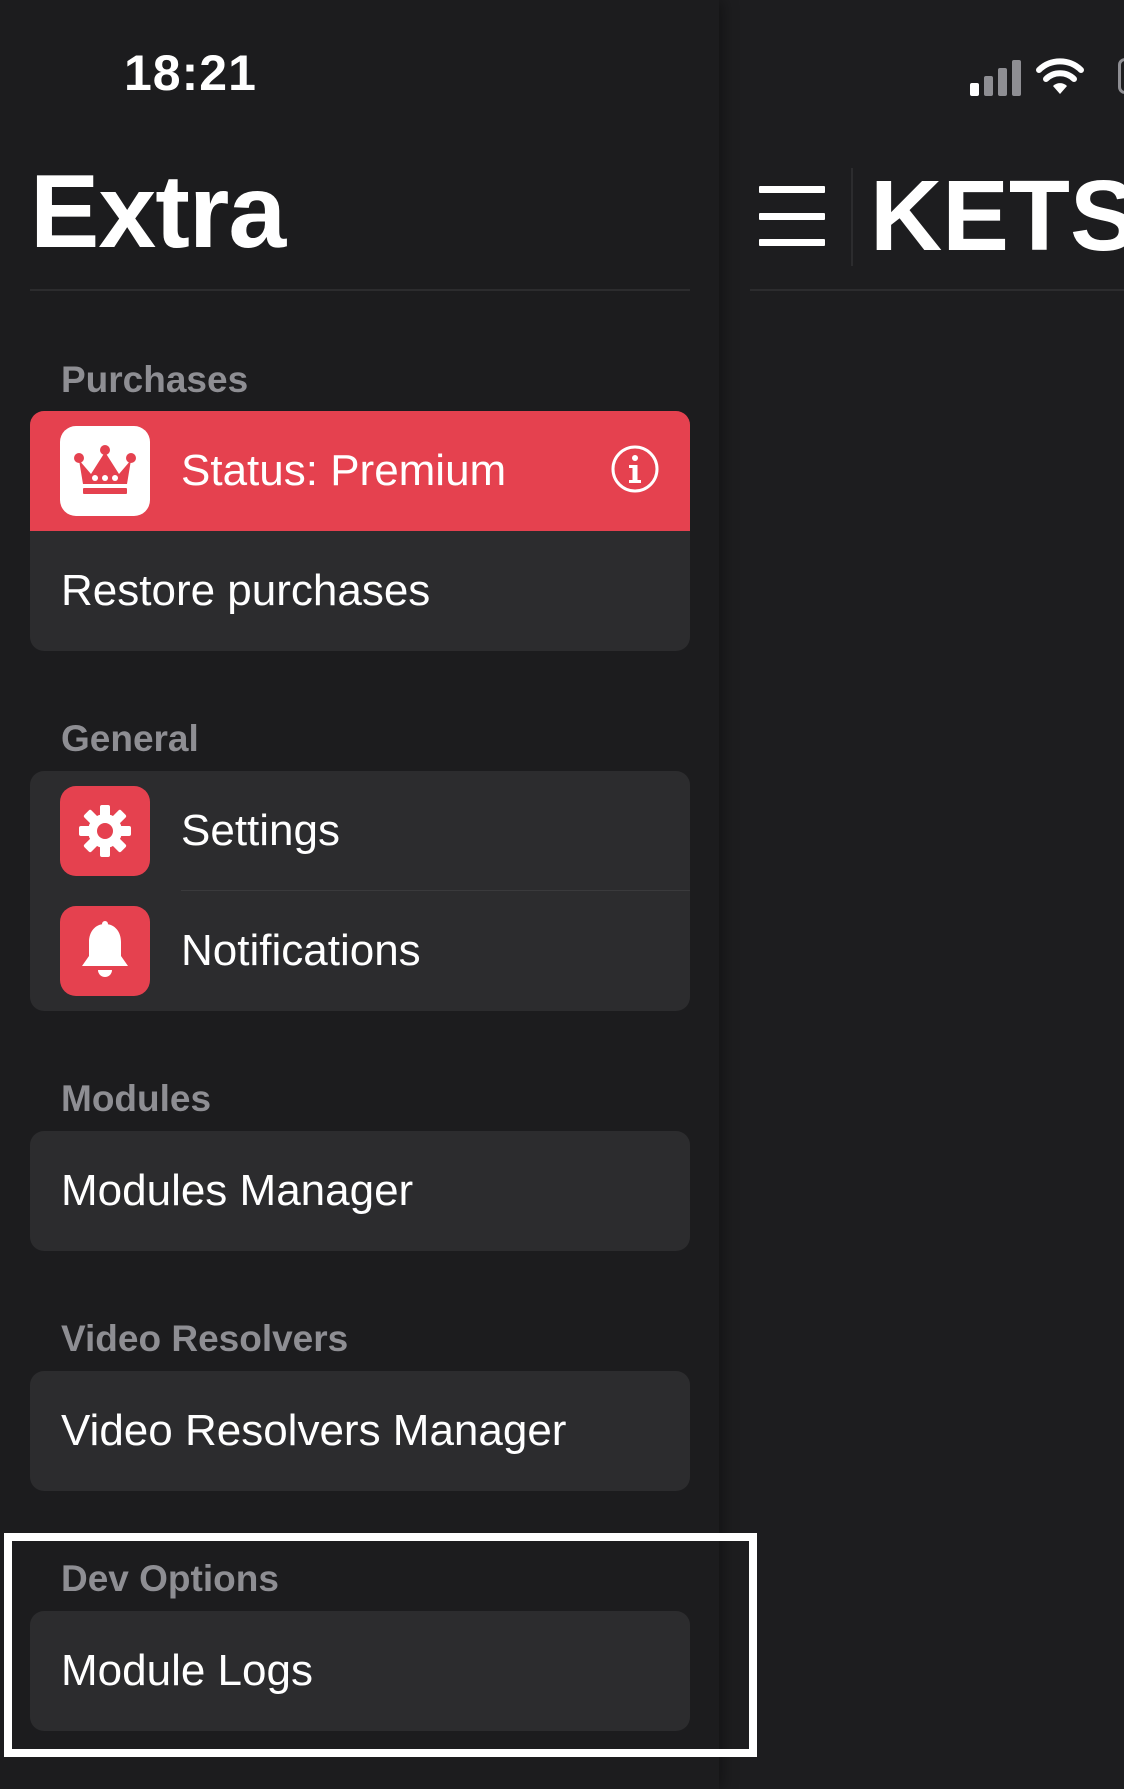 Image resolution: width=1124 pixels, height=1789 pixels. What do you see at coordinates (635, 469) in the screenshot?
I see `info-icon` at bounding box center [635, 469].